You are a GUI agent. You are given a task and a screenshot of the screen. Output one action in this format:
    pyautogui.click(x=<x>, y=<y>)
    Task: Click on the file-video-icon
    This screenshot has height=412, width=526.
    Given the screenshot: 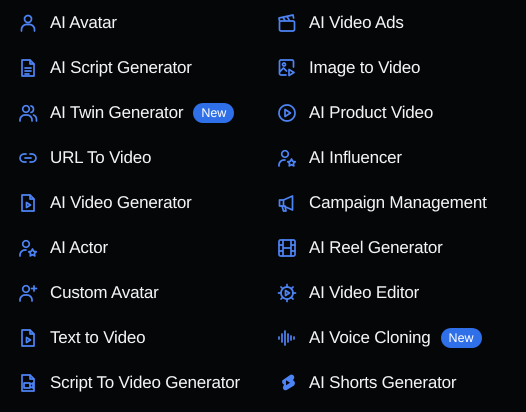 What is the action you would take?
    pyautogui.click(x=28, y=382)
    